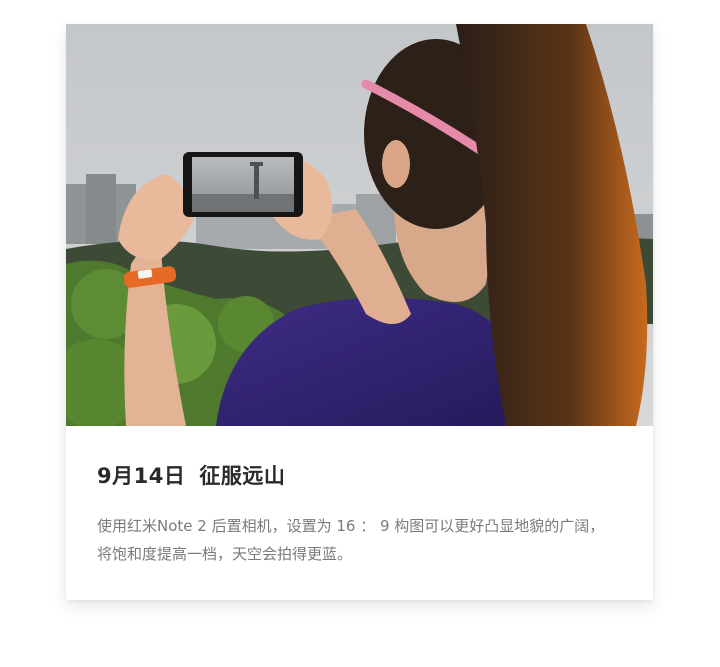  I want to click on post-title: 9月14日 征服远山, so click(191, 475).